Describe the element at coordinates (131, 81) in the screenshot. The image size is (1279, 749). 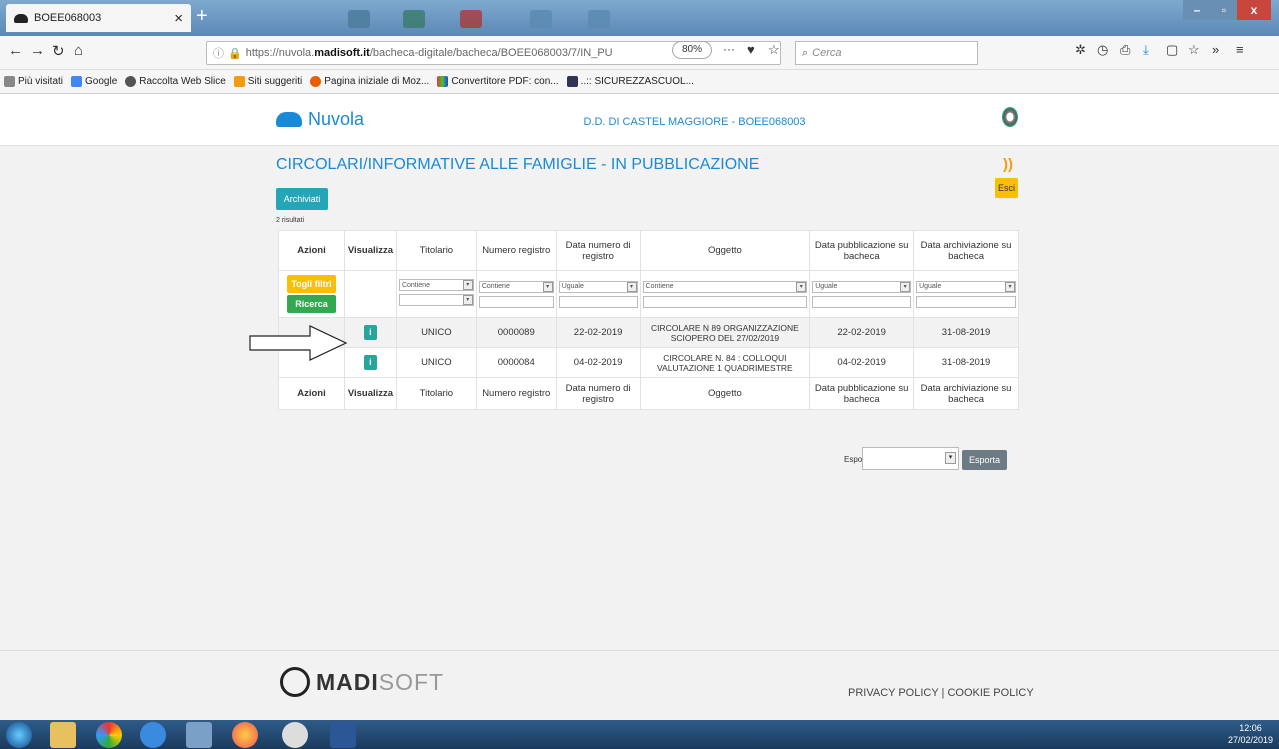
I see `globe-icon` at that location.